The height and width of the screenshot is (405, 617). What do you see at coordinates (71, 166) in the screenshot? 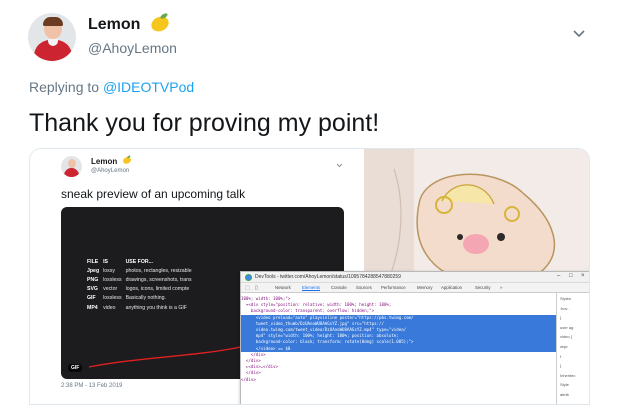
I see `embedded-avatar` at bounding box center [71, 166].